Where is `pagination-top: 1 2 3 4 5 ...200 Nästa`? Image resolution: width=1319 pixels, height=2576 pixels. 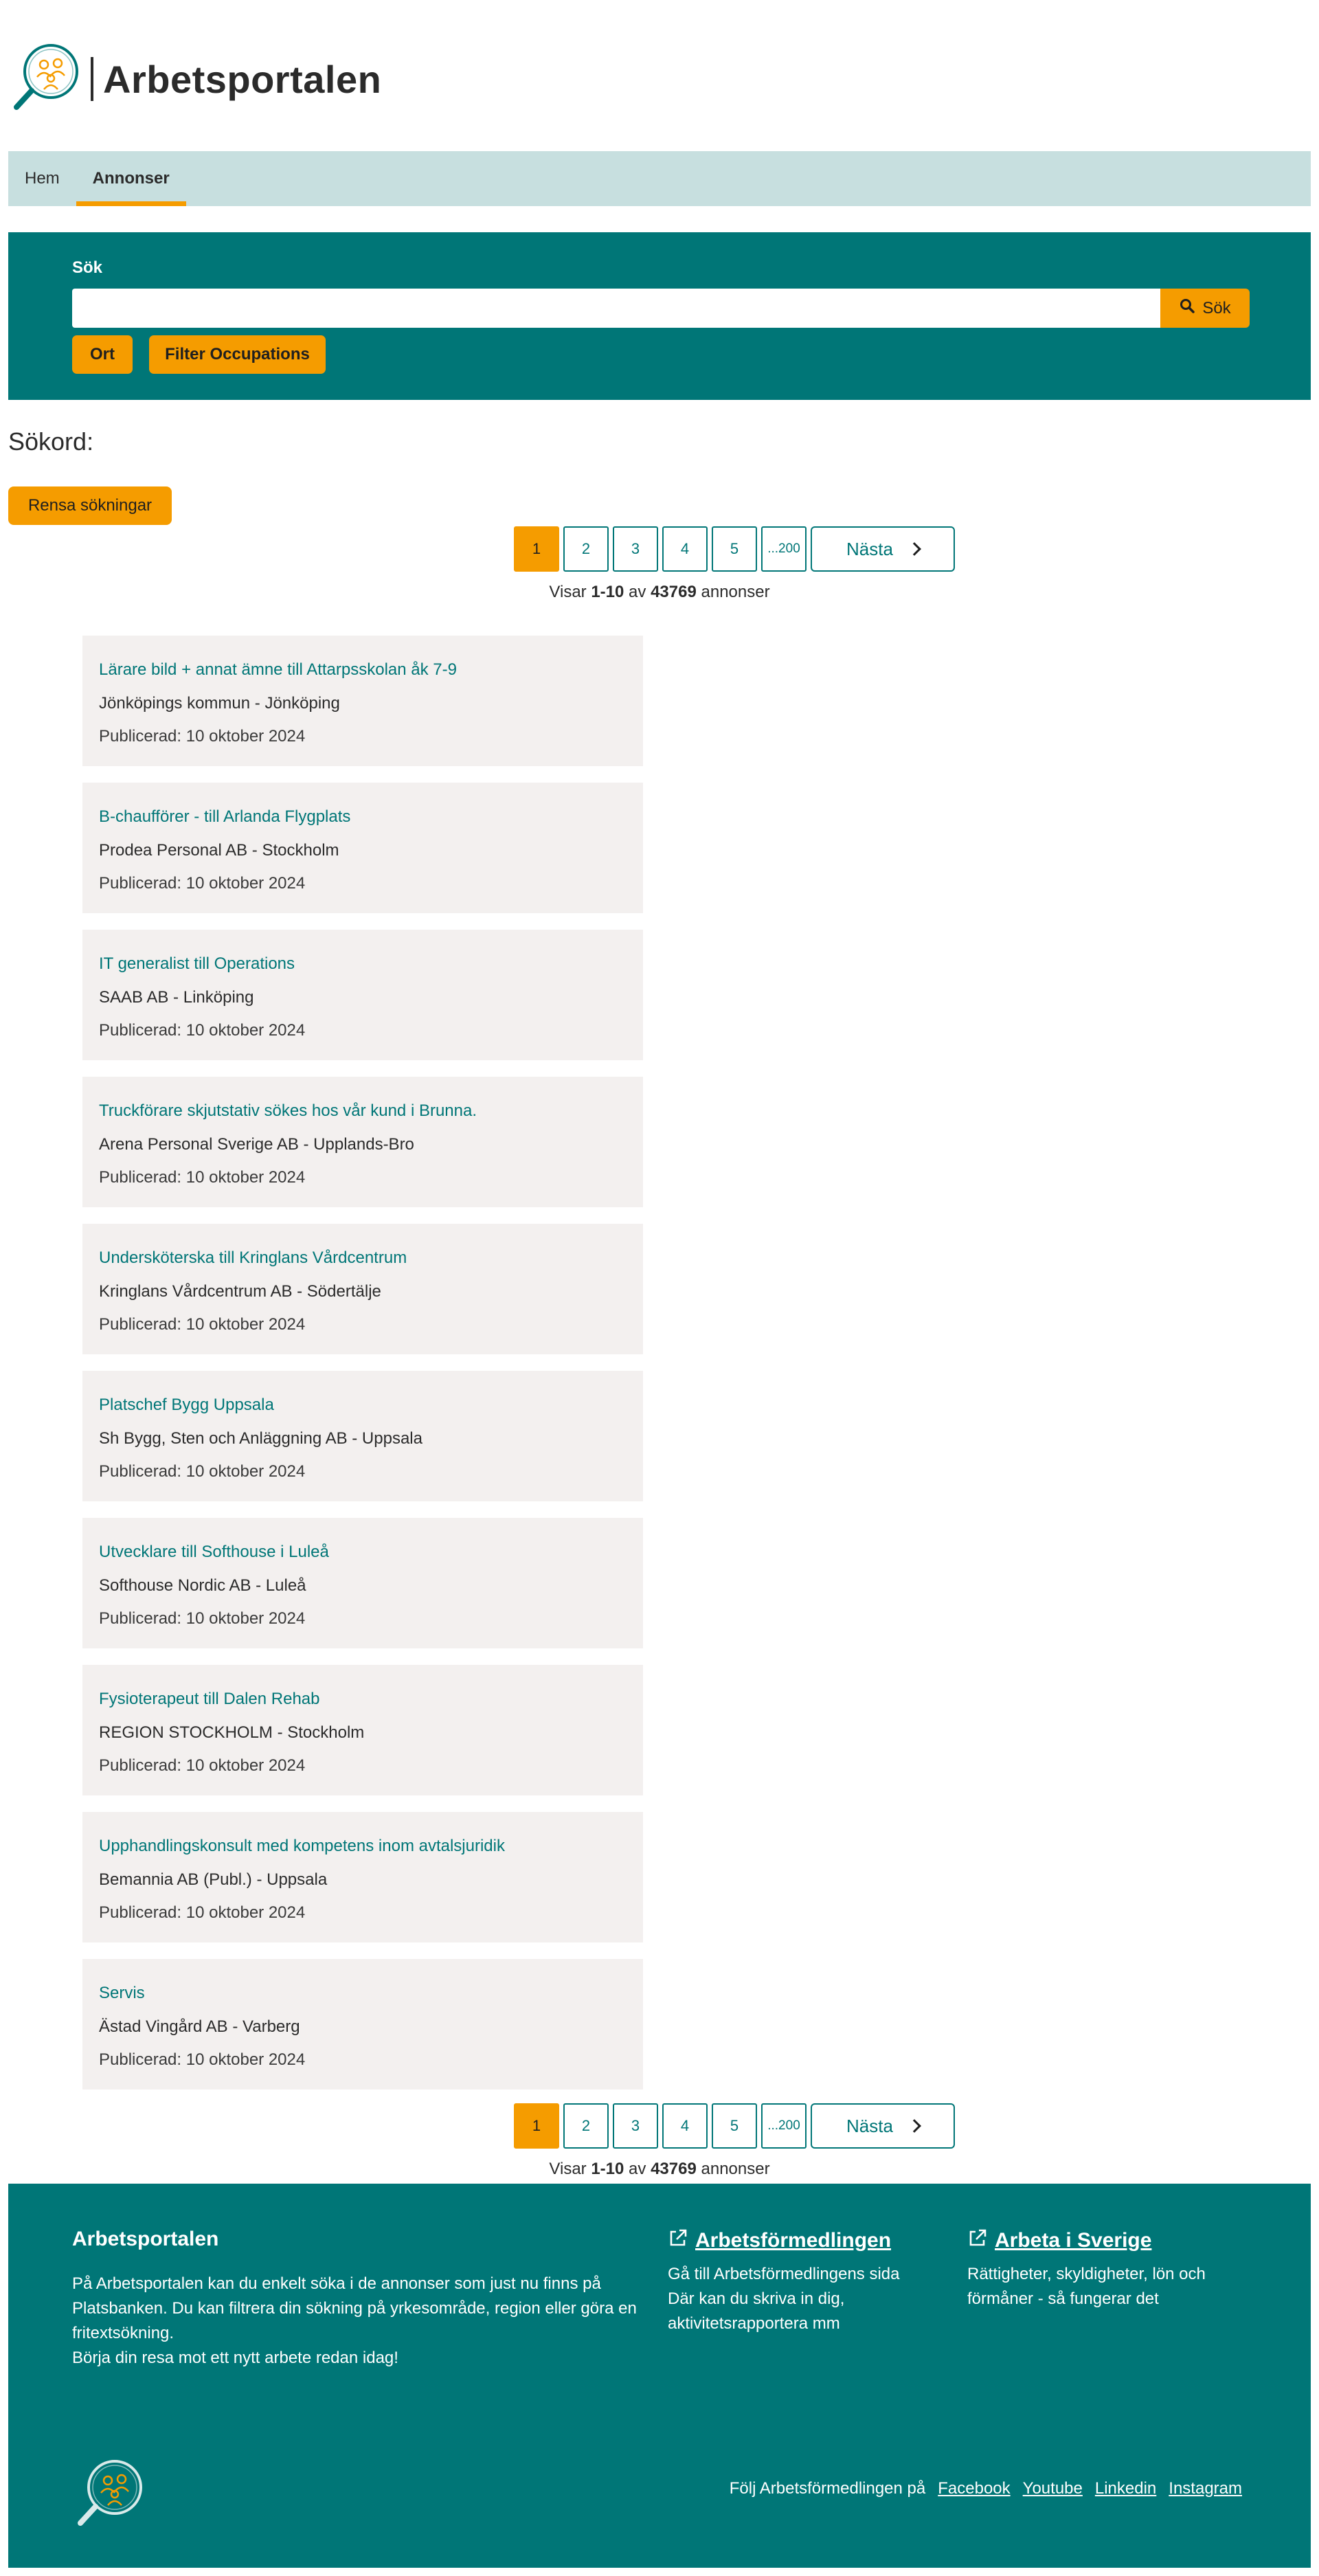 pagination-top: 1 2 3 4 5 ...200 Nästa is located at coordinates (734, 549).